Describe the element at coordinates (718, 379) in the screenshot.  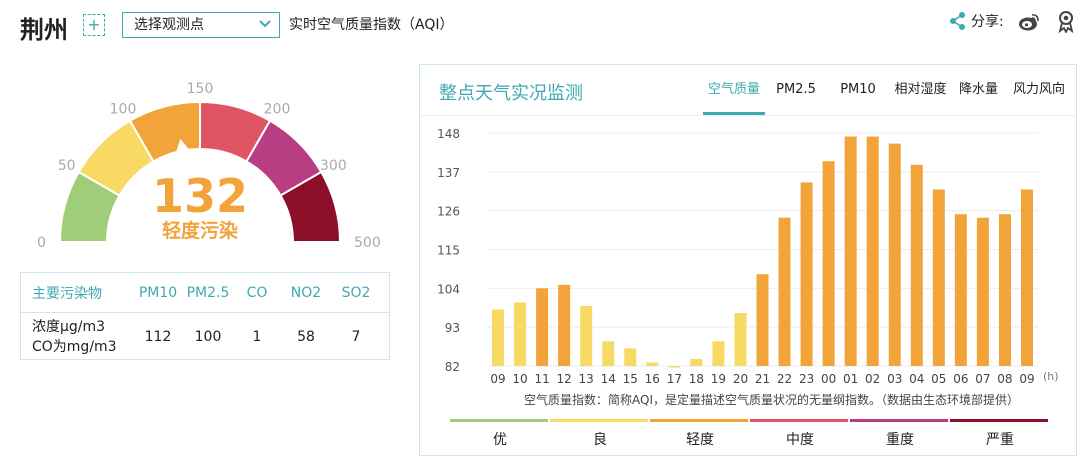
I see `x-tick-label: 19` at that location.